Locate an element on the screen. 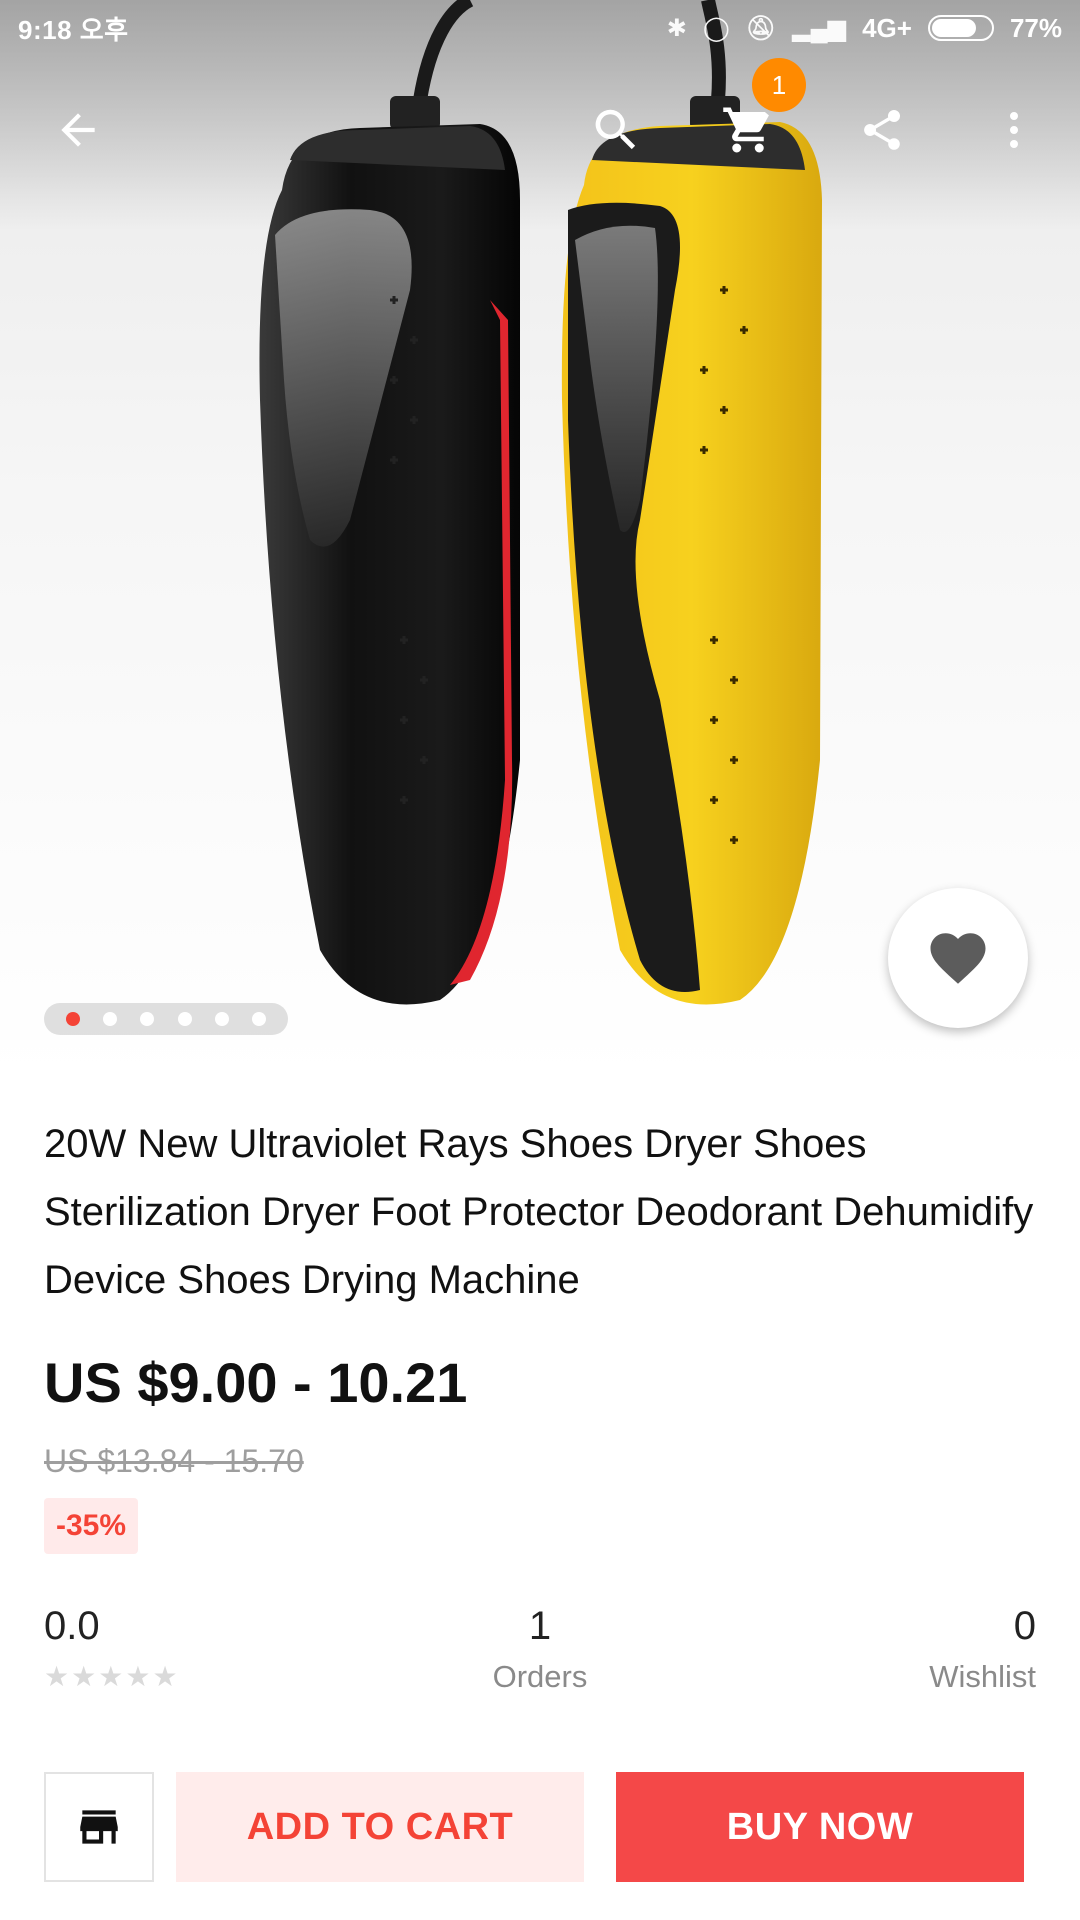 The height and width of the screenshot is (1920, 1080). status-icons: ✱ ◯ 🔕︎ ▂▄▆ 4G+ 77% is located at coordinates (864, 28).